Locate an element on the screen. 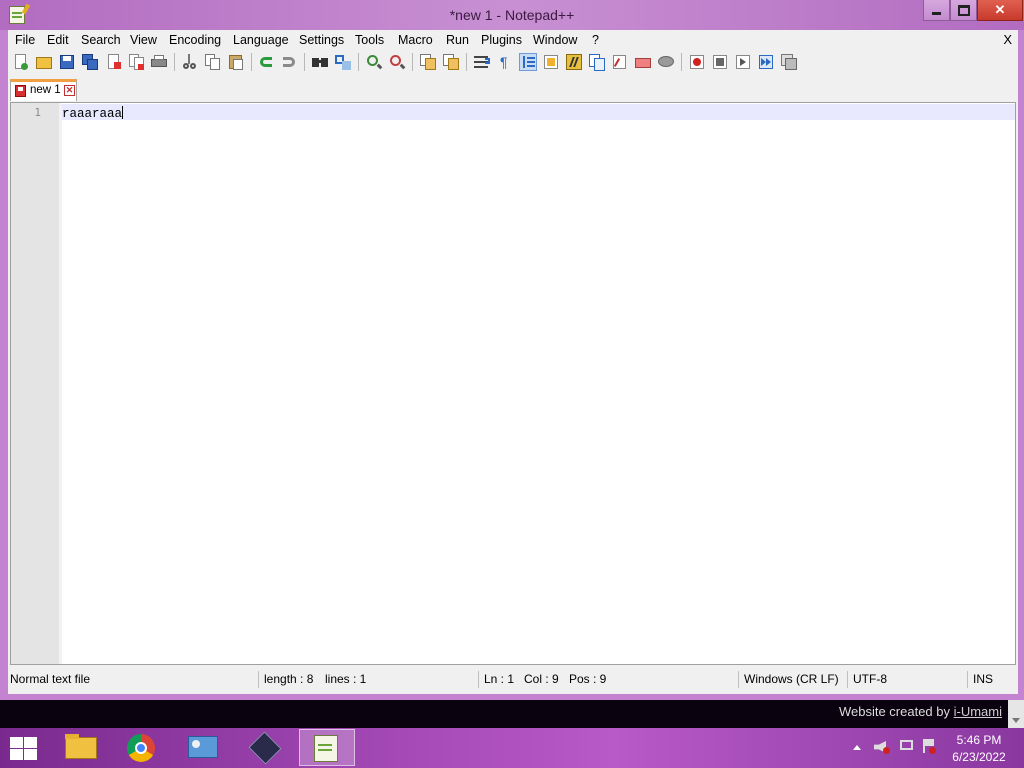 This screenshot has width=1024, height=768. action-center-badge is located at coordinates (932, 750).